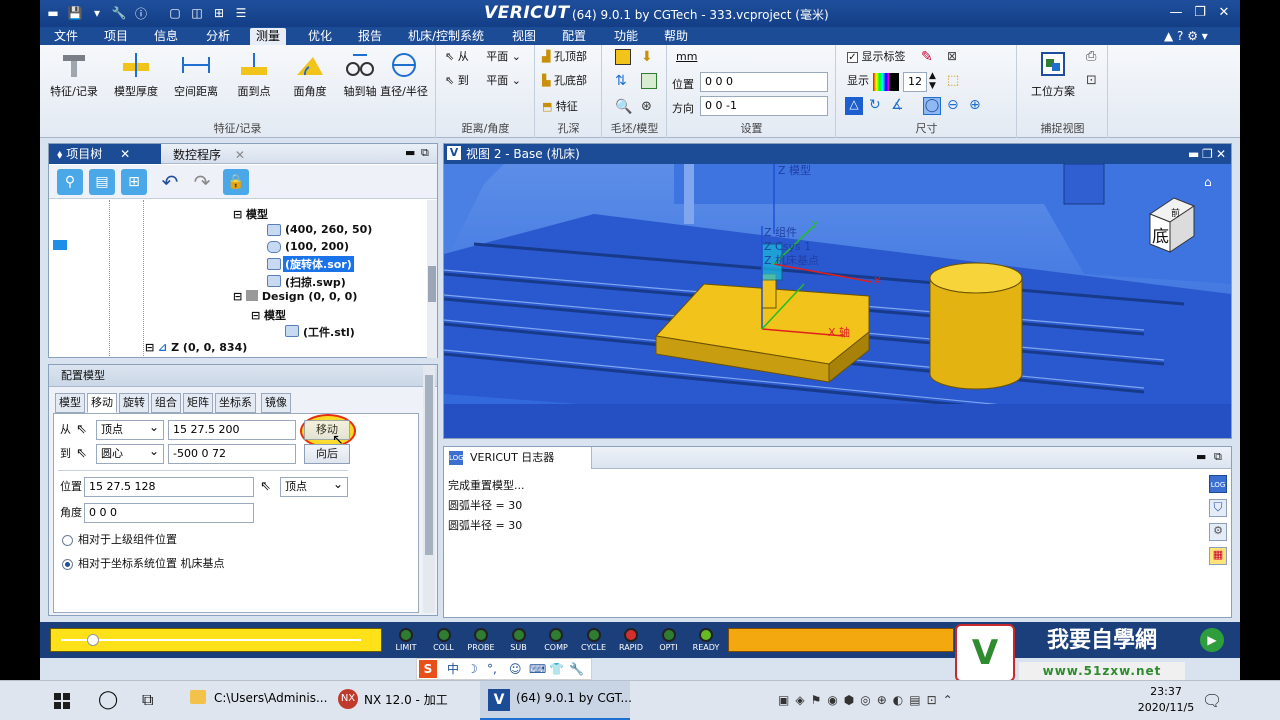  What do you see at coordinates (67, 564) in the screenshot?
I see `radio-relative-coord` at bounding box center [67, 564].